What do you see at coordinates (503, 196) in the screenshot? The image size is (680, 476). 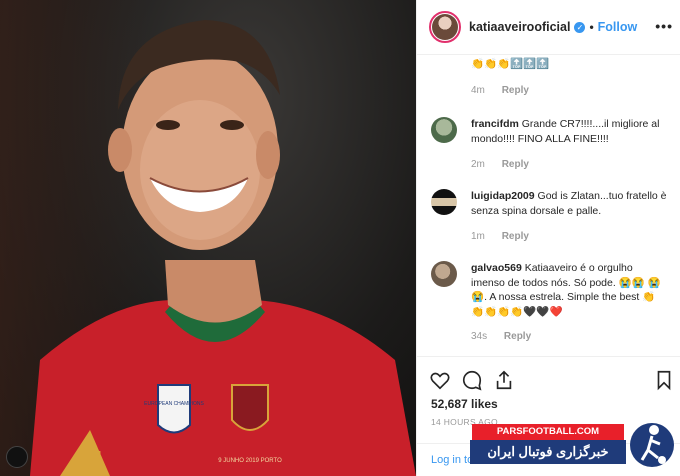 I see `comment-username: luigidap2009` at bounding box center [503, 196].